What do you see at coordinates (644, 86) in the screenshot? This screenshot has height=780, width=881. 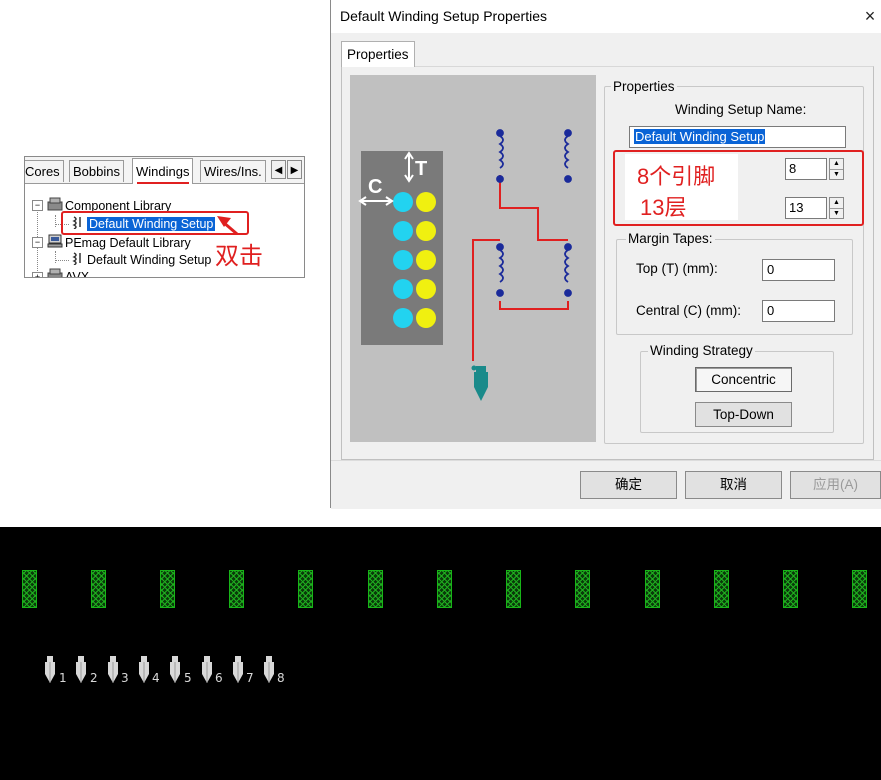 I see `properties-group-label: Properties` at bounding box center [644, 86].